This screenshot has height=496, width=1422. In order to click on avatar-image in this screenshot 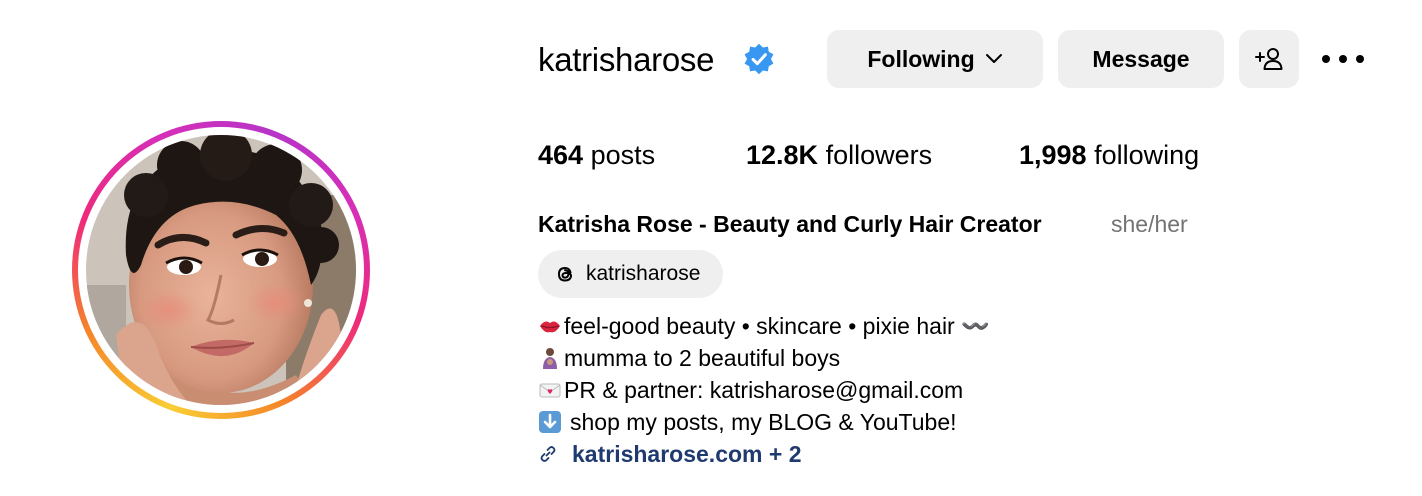, I will do `click(221, 270)`.